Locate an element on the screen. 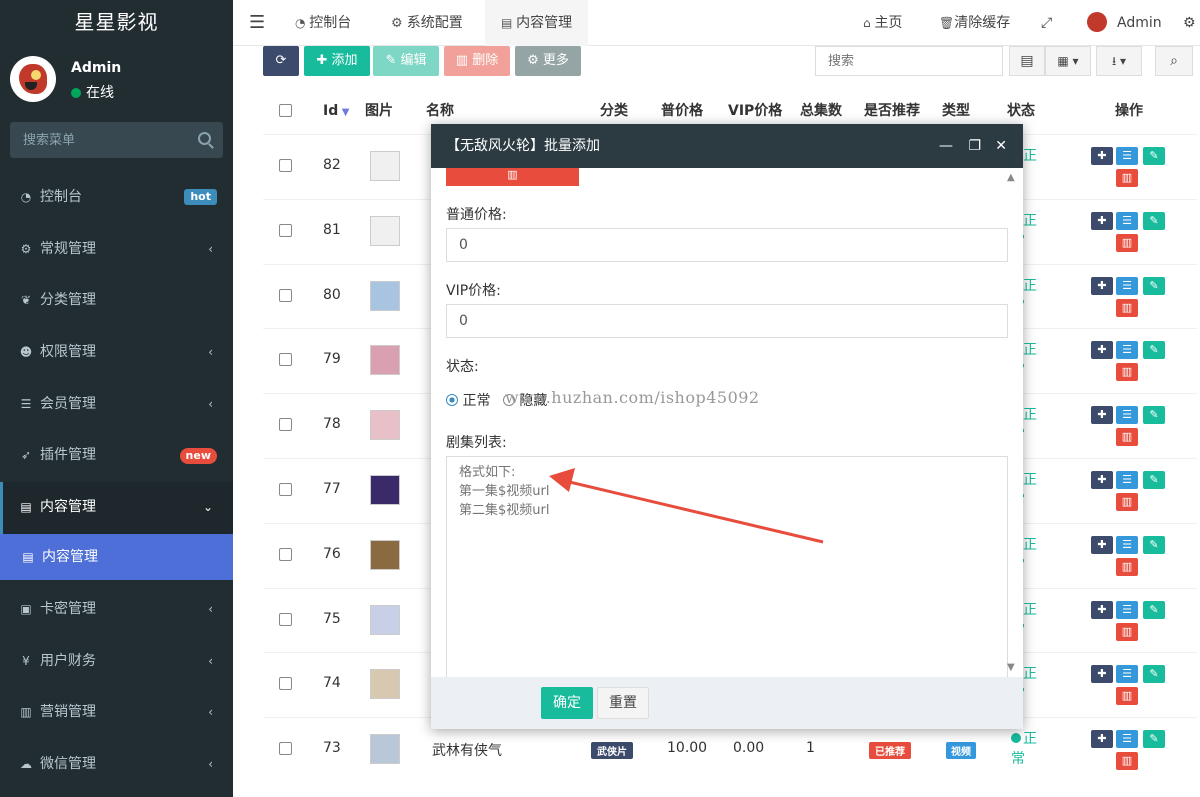  fullscreen-icon: ⤢ is located at coordinates (1046, 23).